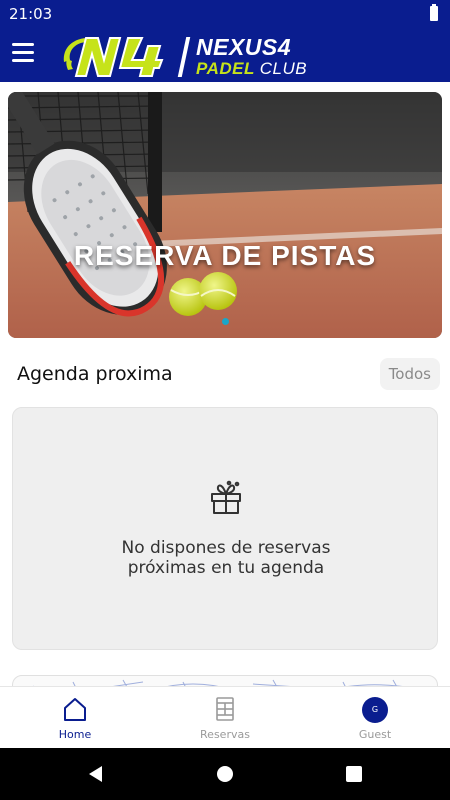  What do you see at coordinates (75, 734) in the screenshot?
I see `nav-home-label: Home` at bounding box center [75, 734].